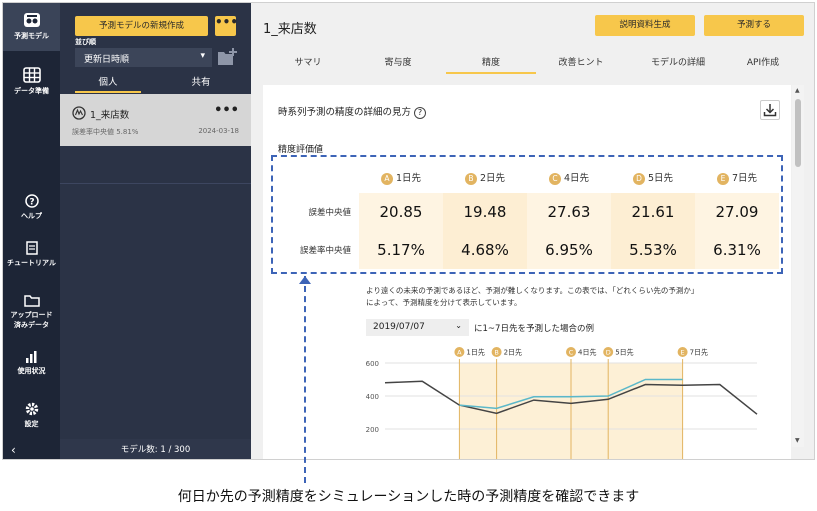 The height and width of the screenshot is (511, 817). I want to click on rail-label-uploaded-line1: アップロード, so click(31, 315).